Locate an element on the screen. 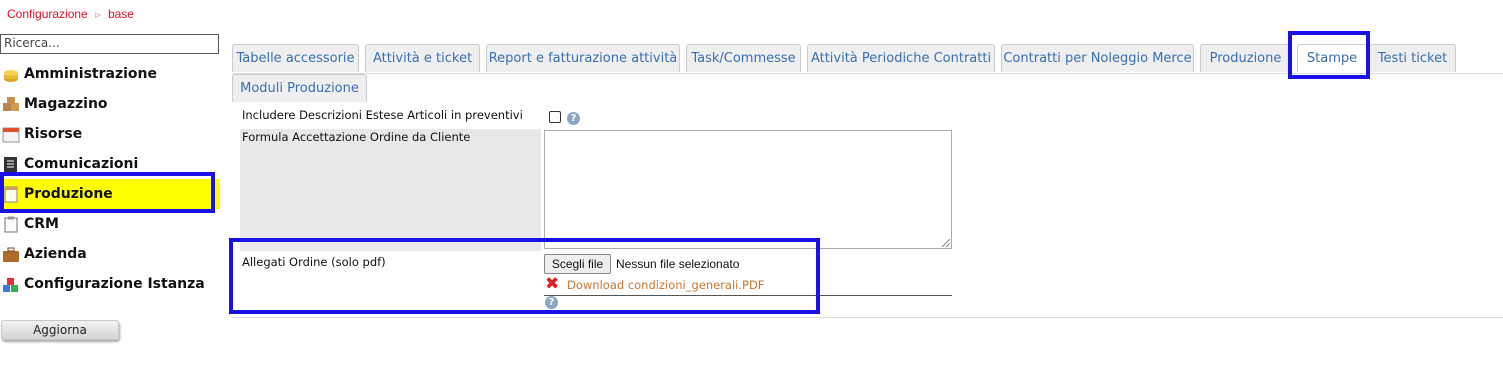 The width and height of the screenshot is (1503, 387). acceptance-formula-textarea is located at coordinates (748, 189).